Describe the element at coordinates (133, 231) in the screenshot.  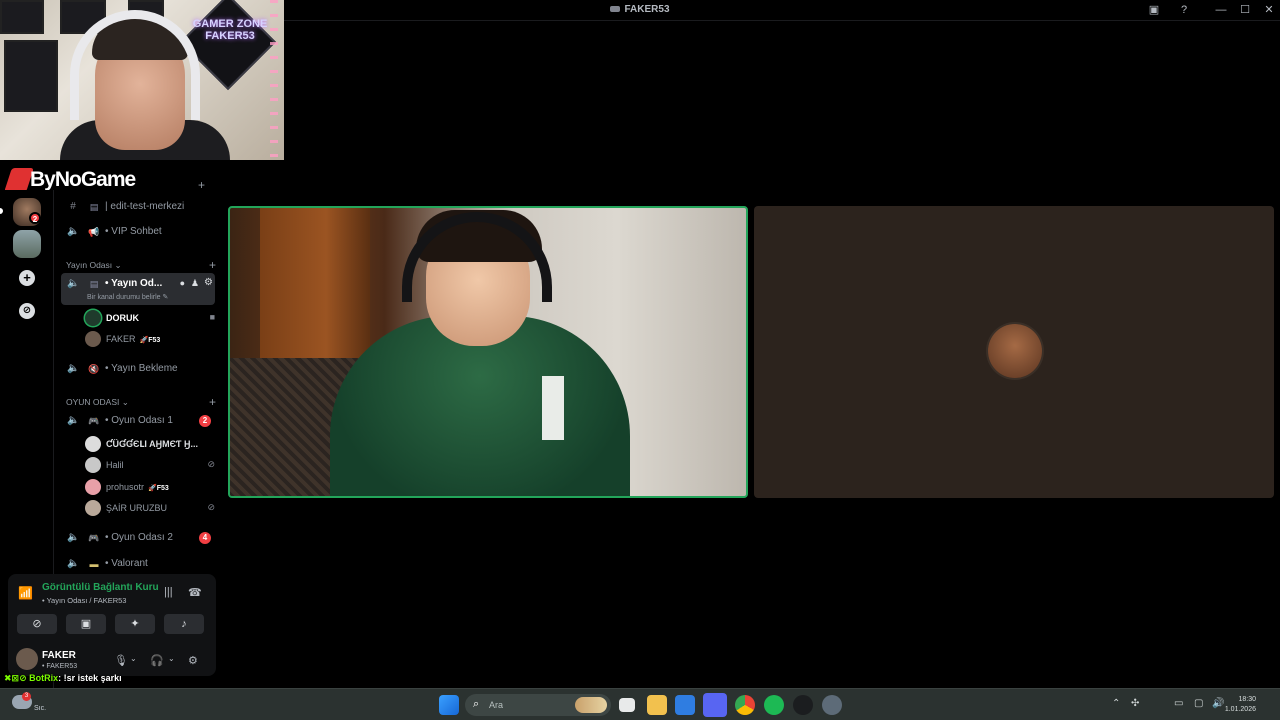
I see `channel-label: • VIP Sohbet` at that location.